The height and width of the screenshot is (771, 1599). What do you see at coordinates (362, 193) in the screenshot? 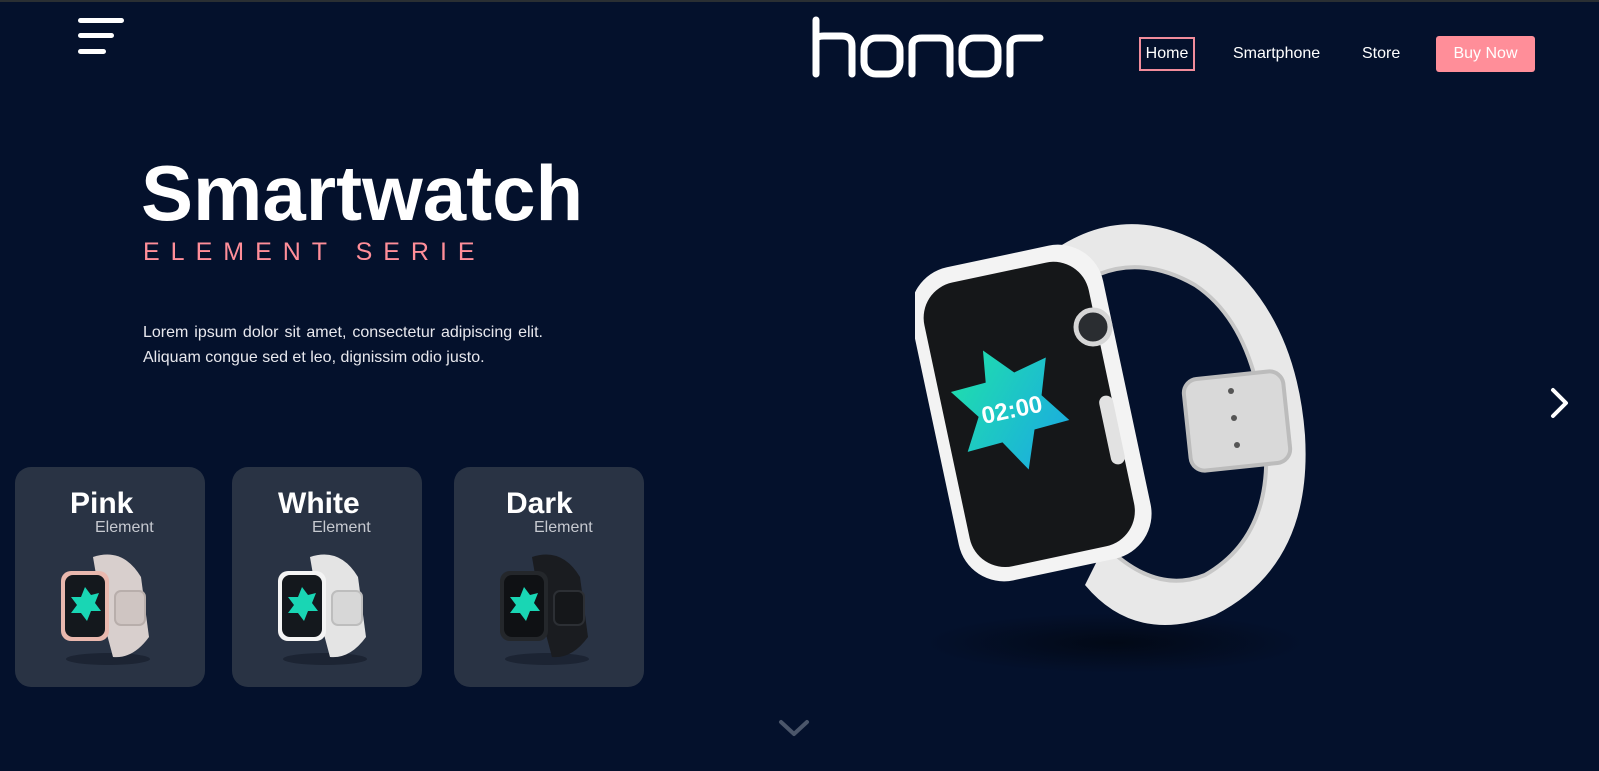
I see `hero-title: Smartwatch` at bounding box center [362, 193].